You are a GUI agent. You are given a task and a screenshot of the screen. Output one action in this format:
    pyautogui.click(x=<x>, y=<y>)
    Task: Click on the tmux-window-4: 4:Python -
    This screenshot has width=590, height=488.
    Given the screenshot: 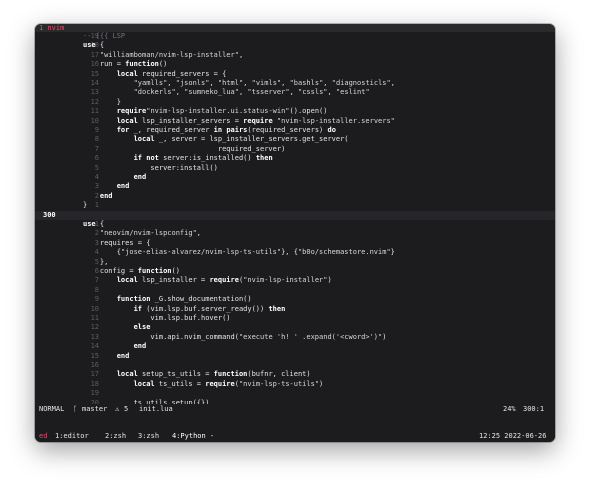 What is the action you would take?
    pyautogui.click(x=193, y=436)
    